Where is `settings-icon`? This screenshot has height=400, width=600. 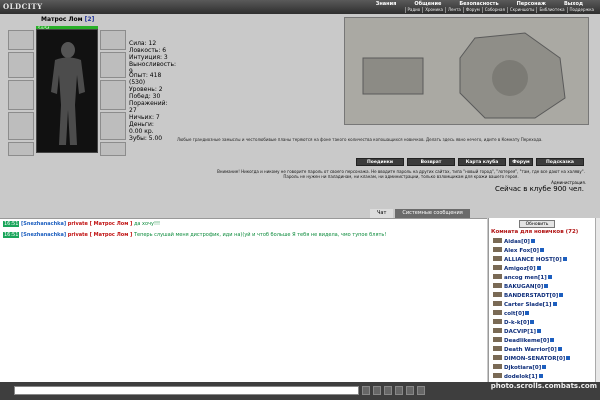
settings-icon is located at coordinates (421, 390).